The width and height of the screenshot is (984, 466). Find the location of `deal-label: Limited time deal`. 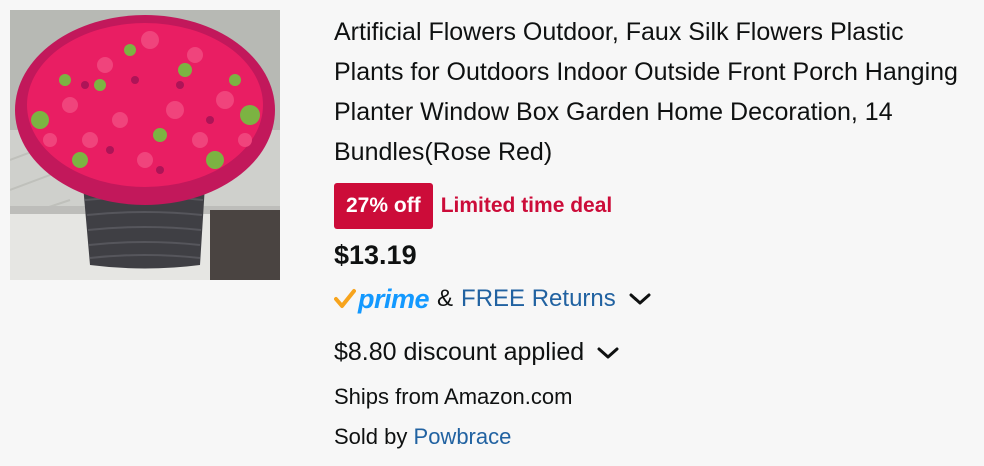

deal-label: Limited time deal is located at coordinates (526, 205).